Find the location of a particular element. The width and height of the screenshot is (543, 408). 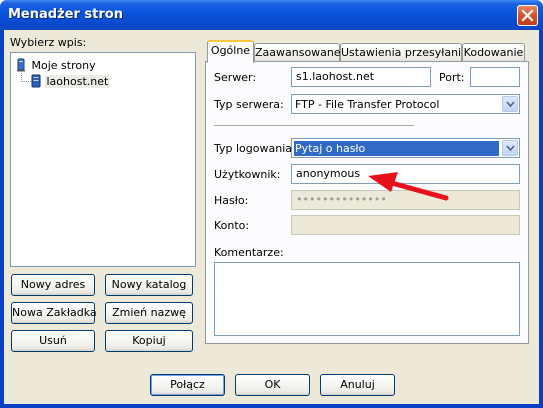

port-field is located at coordinates (495, 77).